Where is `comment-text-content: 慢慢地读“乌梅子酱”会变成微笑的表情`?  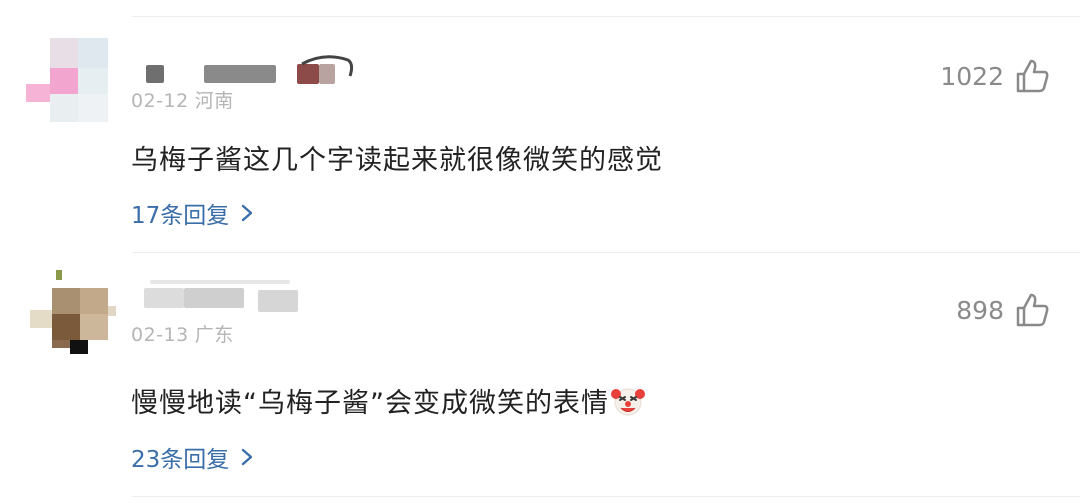
comment-text-content: 慢慢地读“乌梅子酱”会变成微笑的表情 is located at coordinates (370, 403).